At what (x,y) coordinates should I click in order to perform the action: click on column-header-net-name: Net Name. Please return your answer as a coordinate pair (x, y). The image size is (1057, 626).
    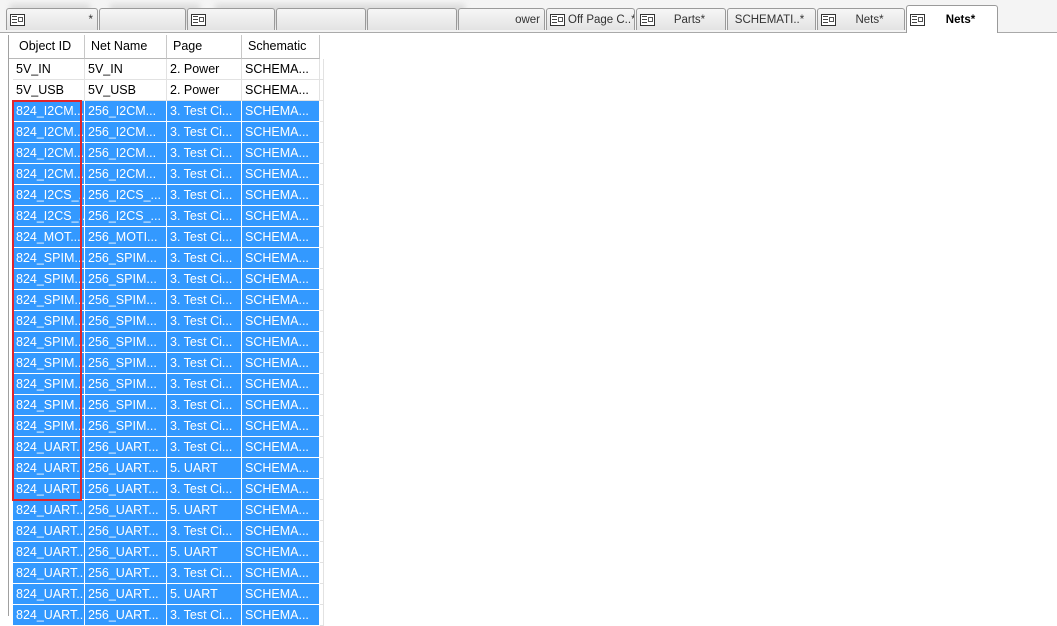
    Looking at the image, I should click on (126, 47).